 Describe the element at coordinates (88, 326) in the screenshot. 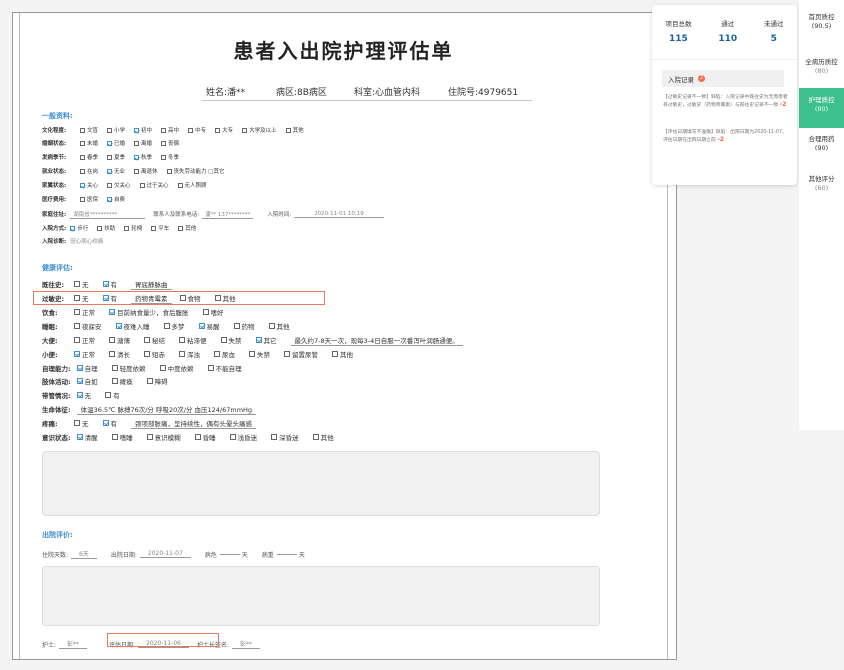

I see `checkbox-option: 夜寐安` at that location.